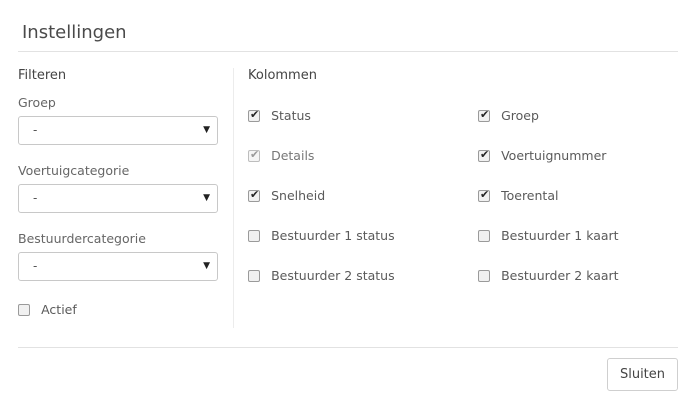  I want to click on vehicle-category-select: - ▼, so click(118, 198).